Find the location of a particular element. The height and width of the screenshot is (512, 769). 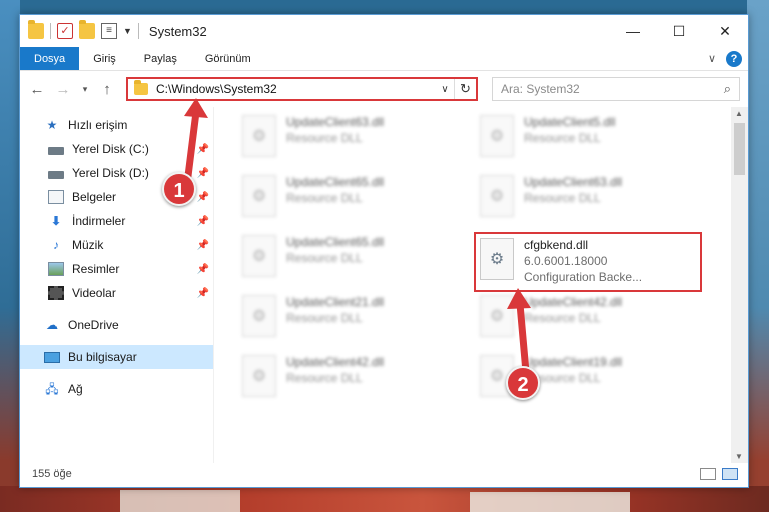

sidebar-item-label: OneDrive is located at coordinates (93, 325).